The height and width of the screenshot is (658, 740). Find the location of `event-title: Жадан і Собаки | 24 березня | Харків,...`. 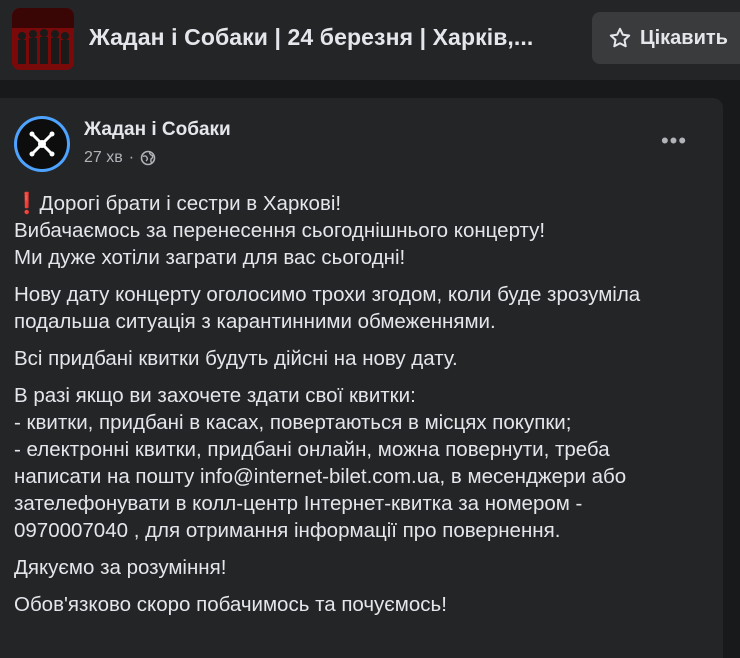

event-title: Жадан і Собаки | 24 березня | Харків,... is located at coordinates (329, 37).